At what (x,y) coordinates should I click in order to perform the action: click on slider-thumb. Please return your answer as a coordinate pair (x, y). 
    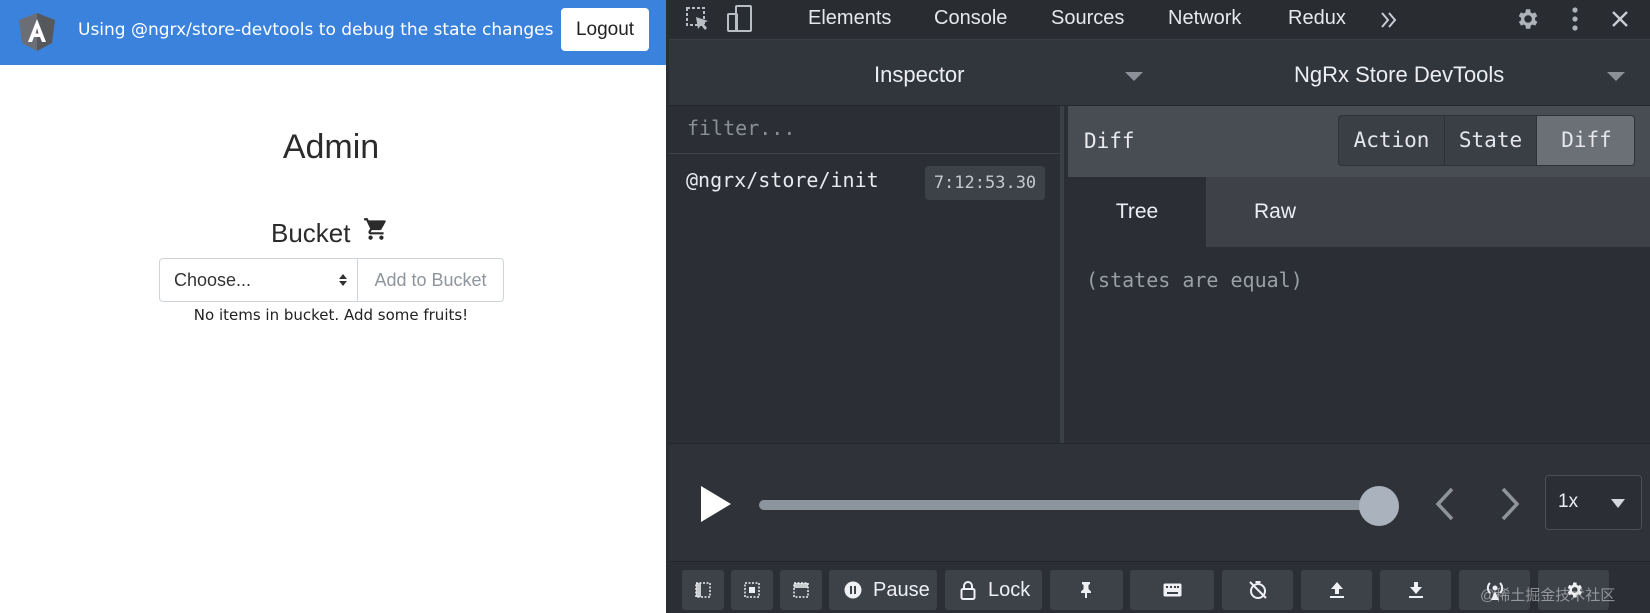
    Looking at the image, I should click on (1379, 506).